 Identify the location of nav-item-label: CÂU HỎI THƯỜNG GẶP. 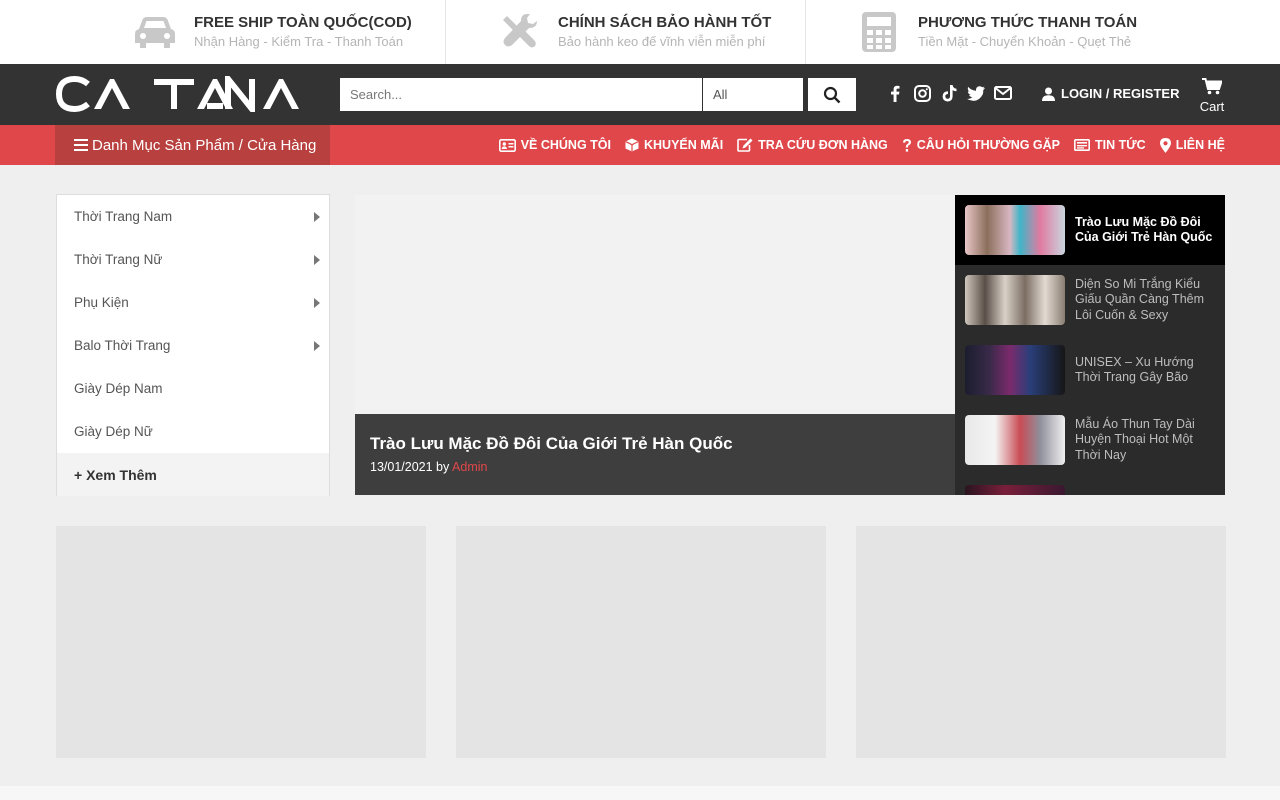
(988, 145).